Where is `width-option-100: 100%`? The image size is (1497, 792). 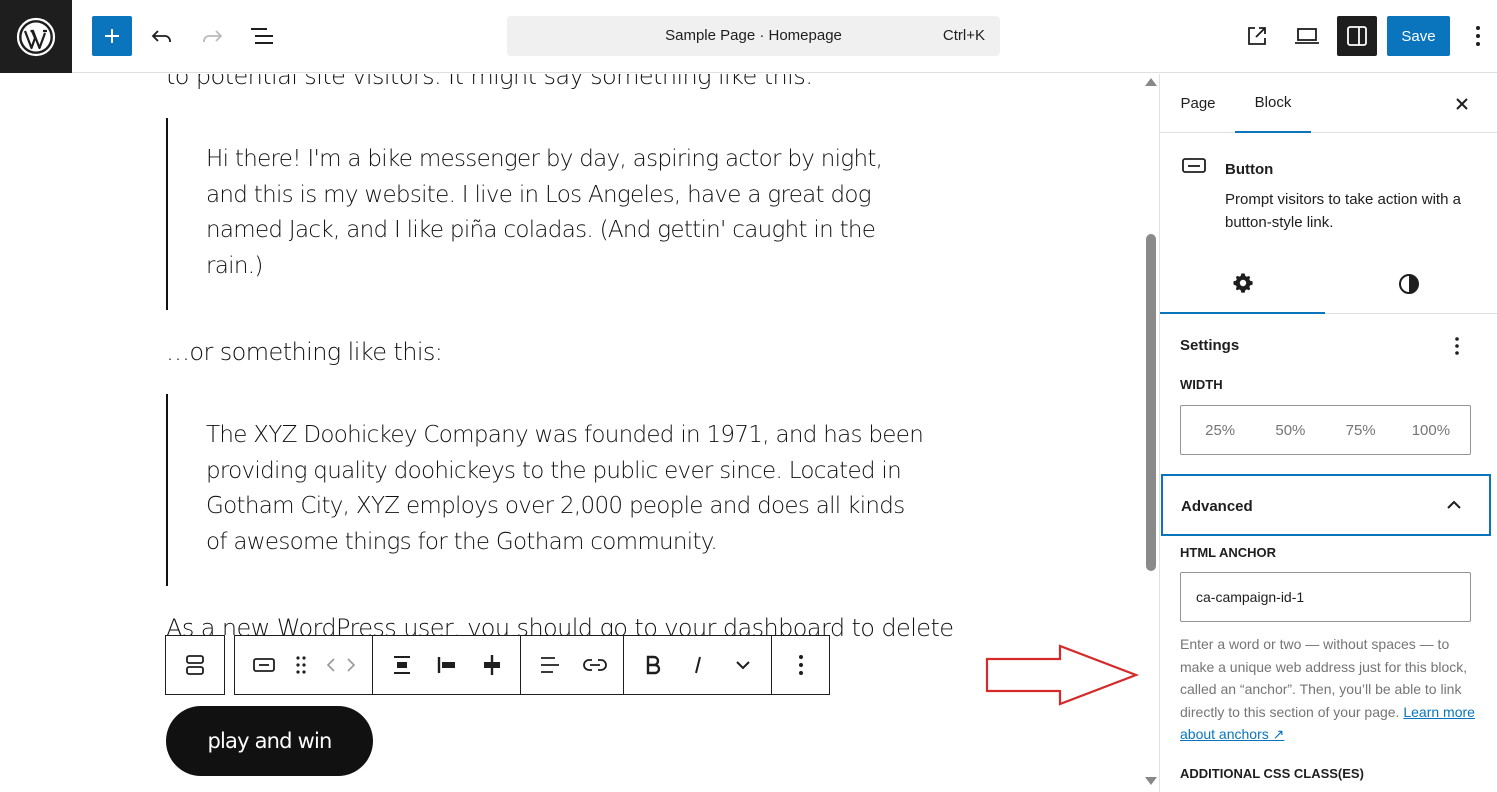 width-option-100: 100% is located at coordinates (1431, 430).